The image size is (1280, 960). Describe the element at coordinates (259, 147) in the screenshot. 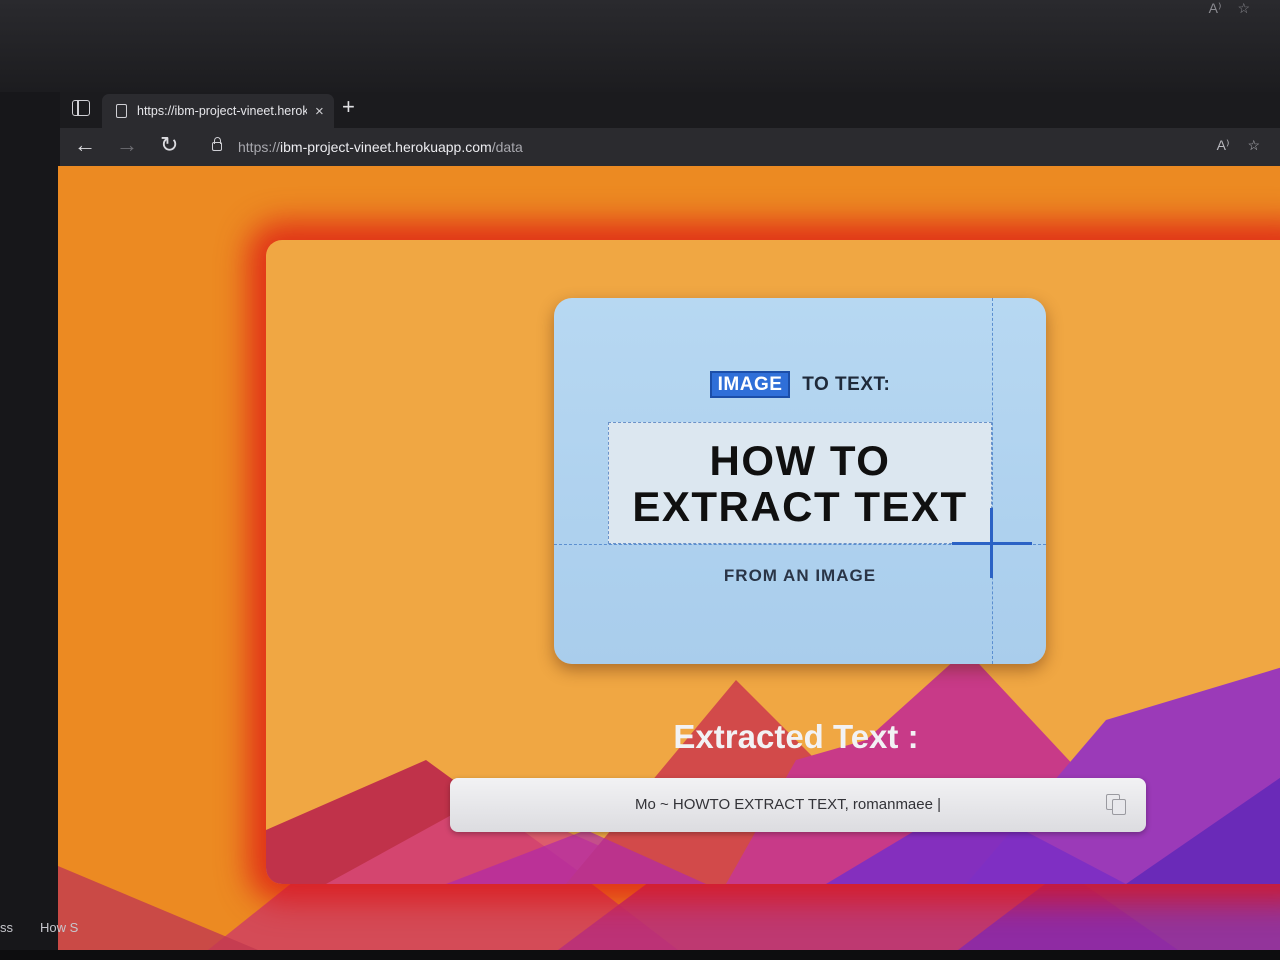

I see `url-scheme: https://` at that location.